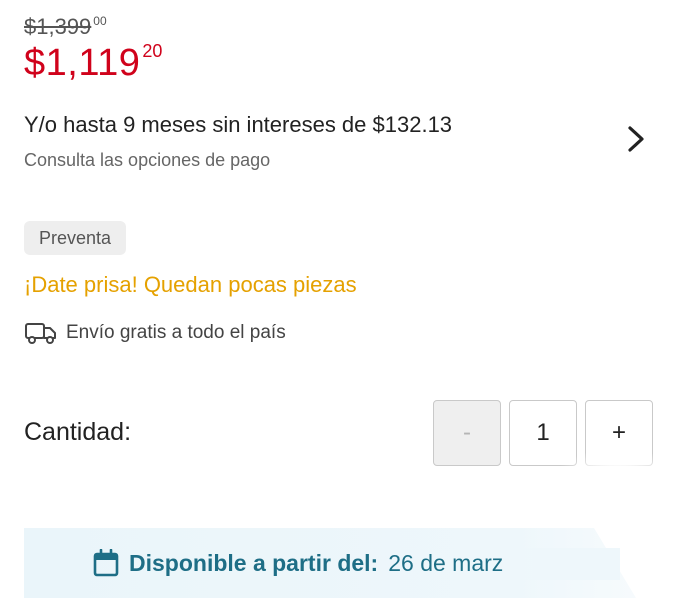 The height and width of the screenshot is (616, 680). What do you see at coordinates (41, 333) in the screenshot?
I see `truck-icon` at bounding box center [41, 333].